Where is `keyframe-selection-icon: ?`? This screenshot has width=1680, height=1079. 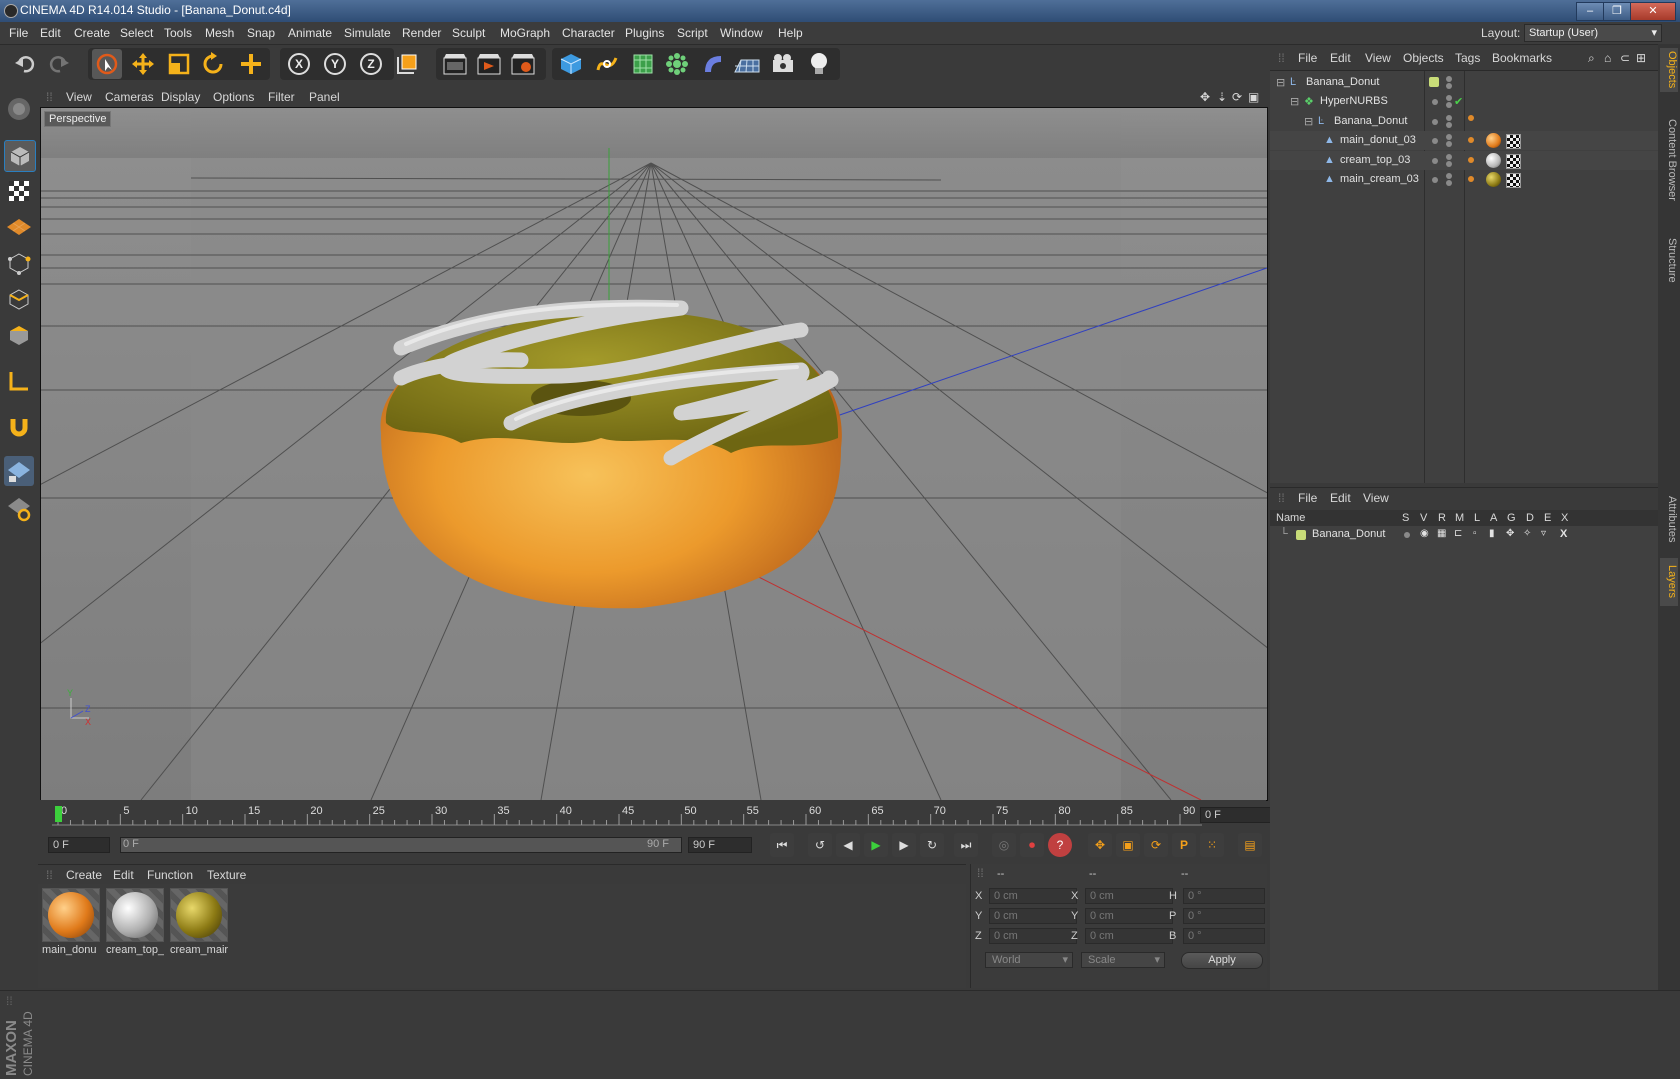
keyframe-selection-icon: ? is located at coordinates (1060, 845).